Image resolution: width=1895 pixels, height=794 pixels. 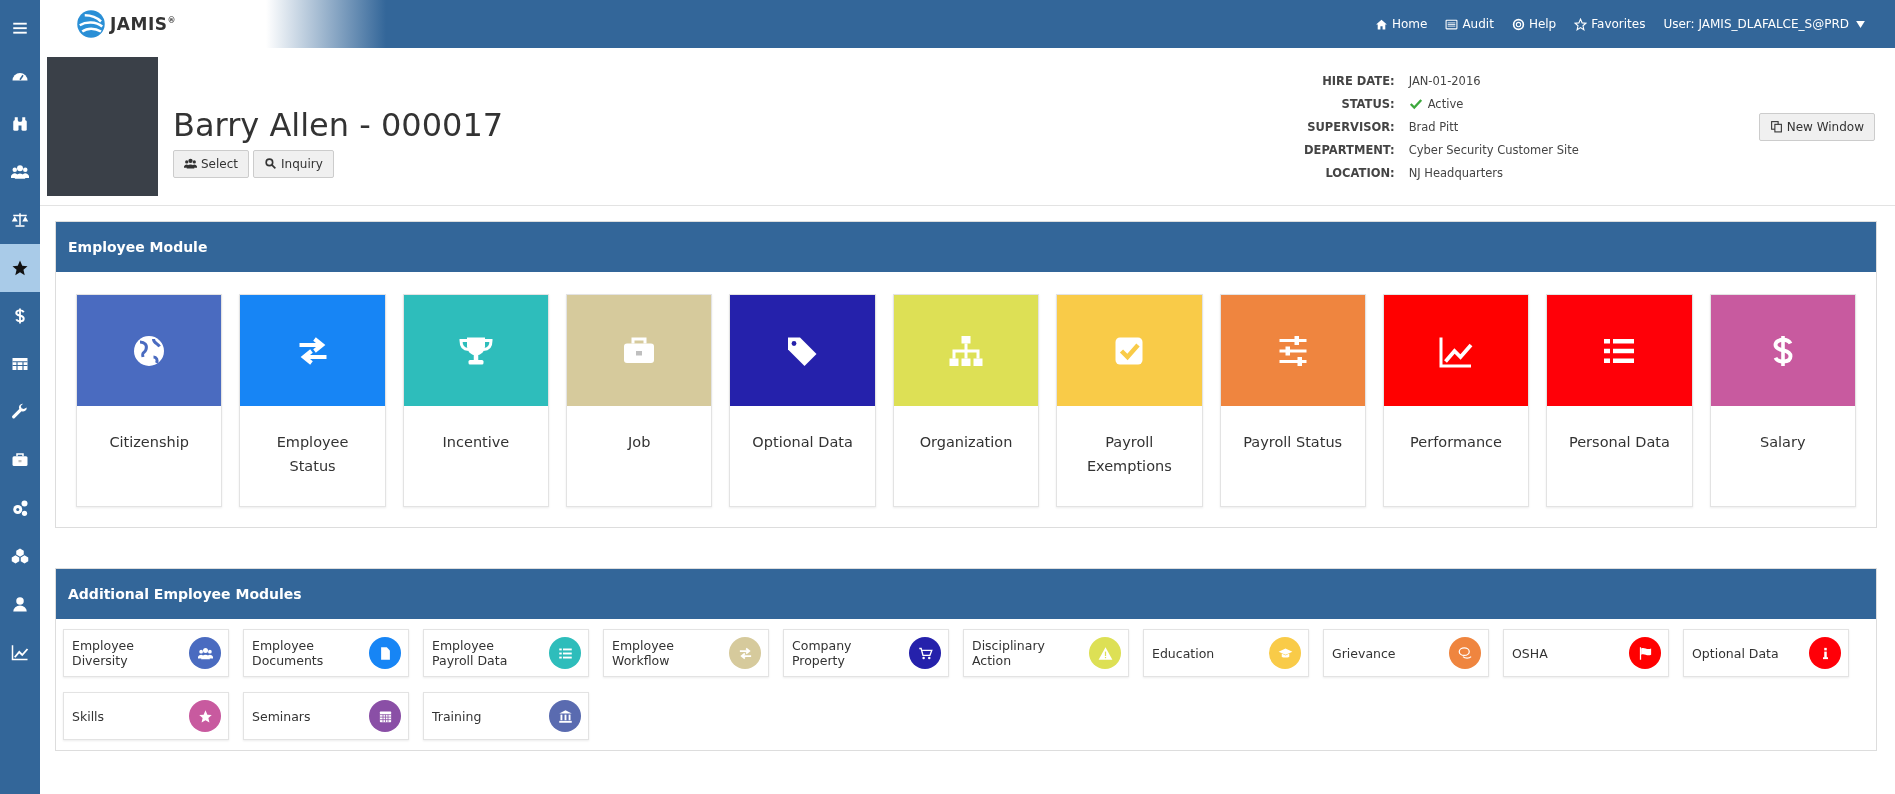 What do you see at coordinates (1860, 24) in the screenshot?
I see `caret-icon` at bounding box center [1860, 24].